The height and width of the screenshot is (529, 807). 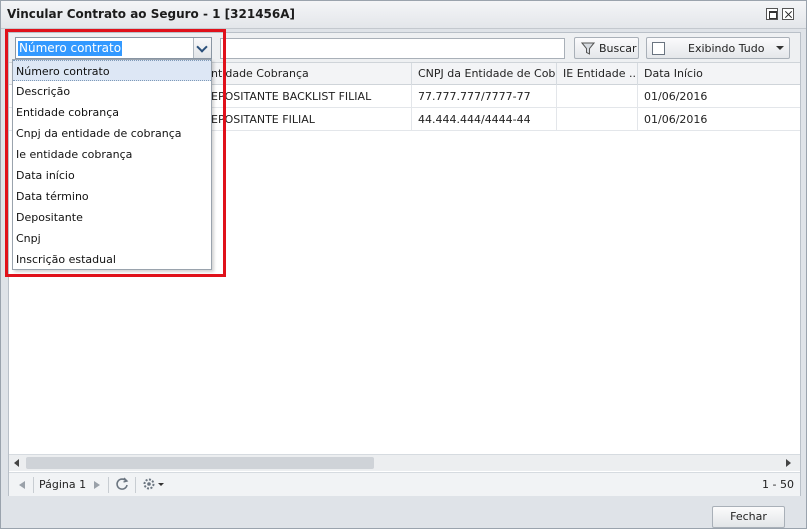 I want to click on dropdown-option-depositante: Depositante, so click(x=112, y=217).